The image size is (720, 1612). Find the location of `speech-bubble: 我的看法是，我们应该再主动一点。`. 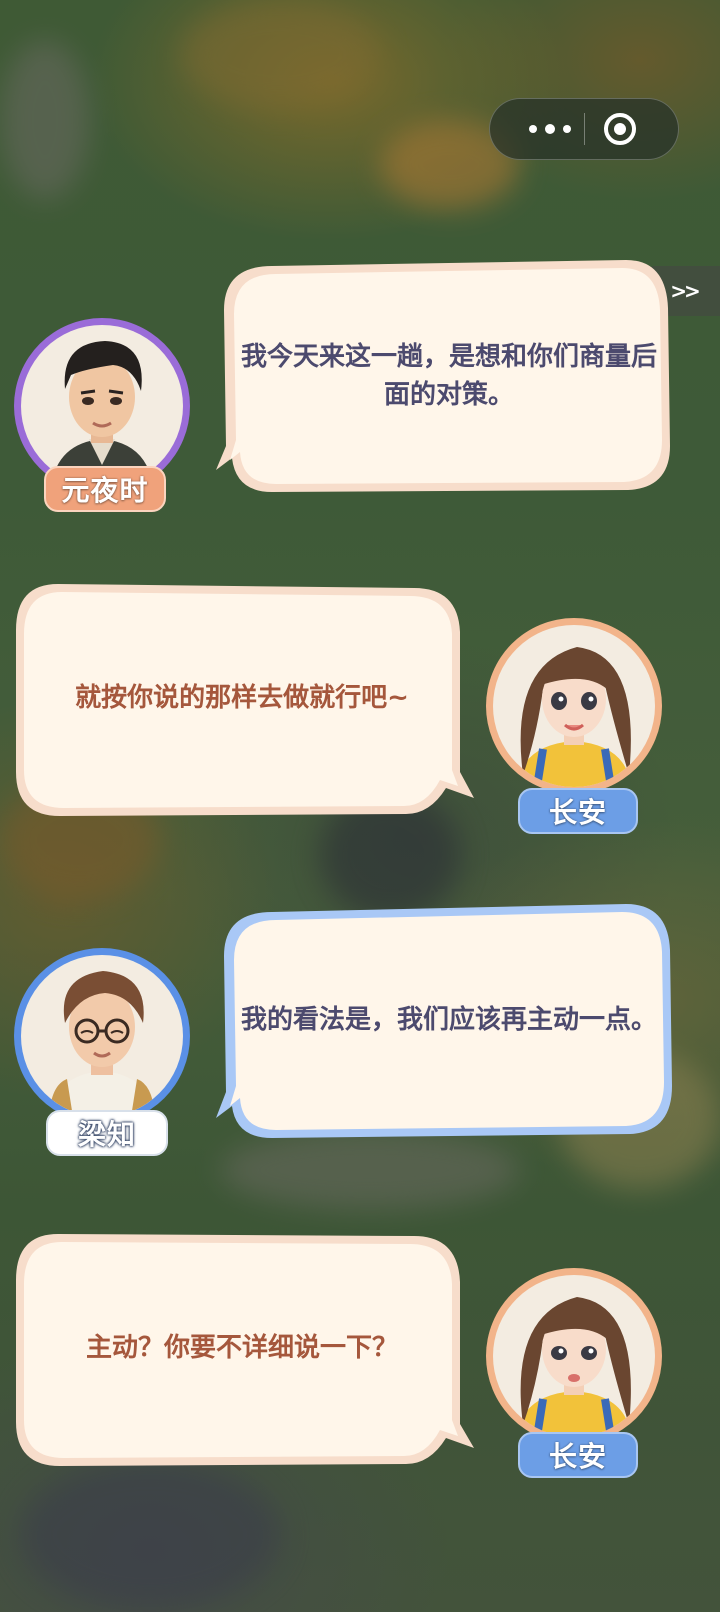

speech-bubble: 我的看法是，我们应该再主动一点。 is located at coordinates (443, 1021).